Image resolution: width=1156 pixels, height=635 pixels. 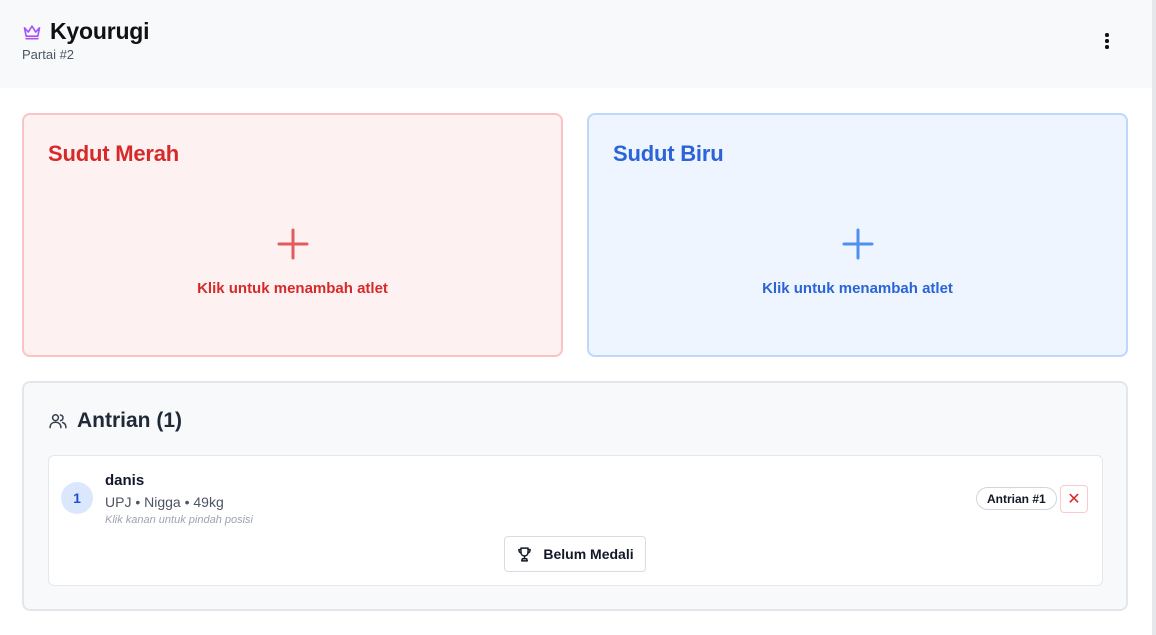 I want to click on medal-button: Belum Medali, so click(x=575, y=554).